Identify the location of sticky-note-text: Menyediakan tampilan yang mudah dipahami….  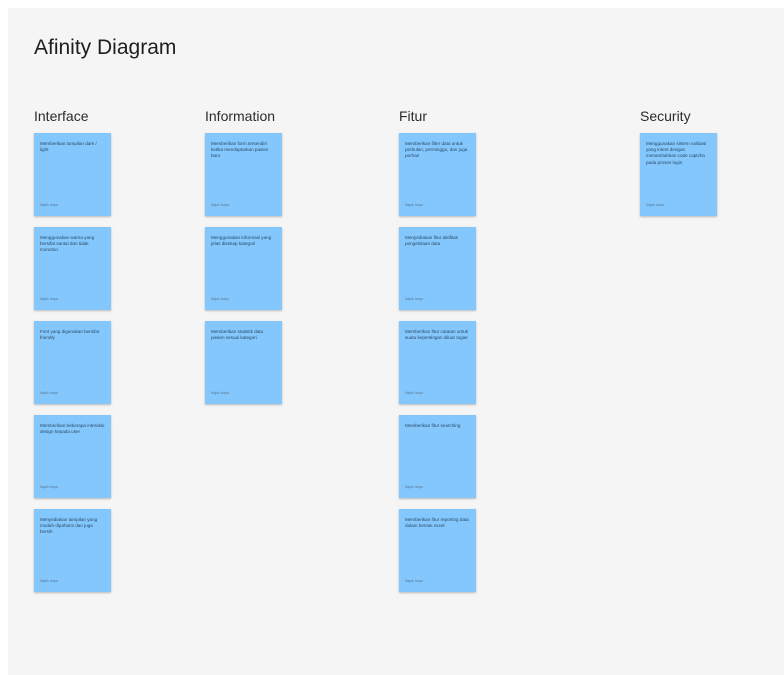
(69, 526).